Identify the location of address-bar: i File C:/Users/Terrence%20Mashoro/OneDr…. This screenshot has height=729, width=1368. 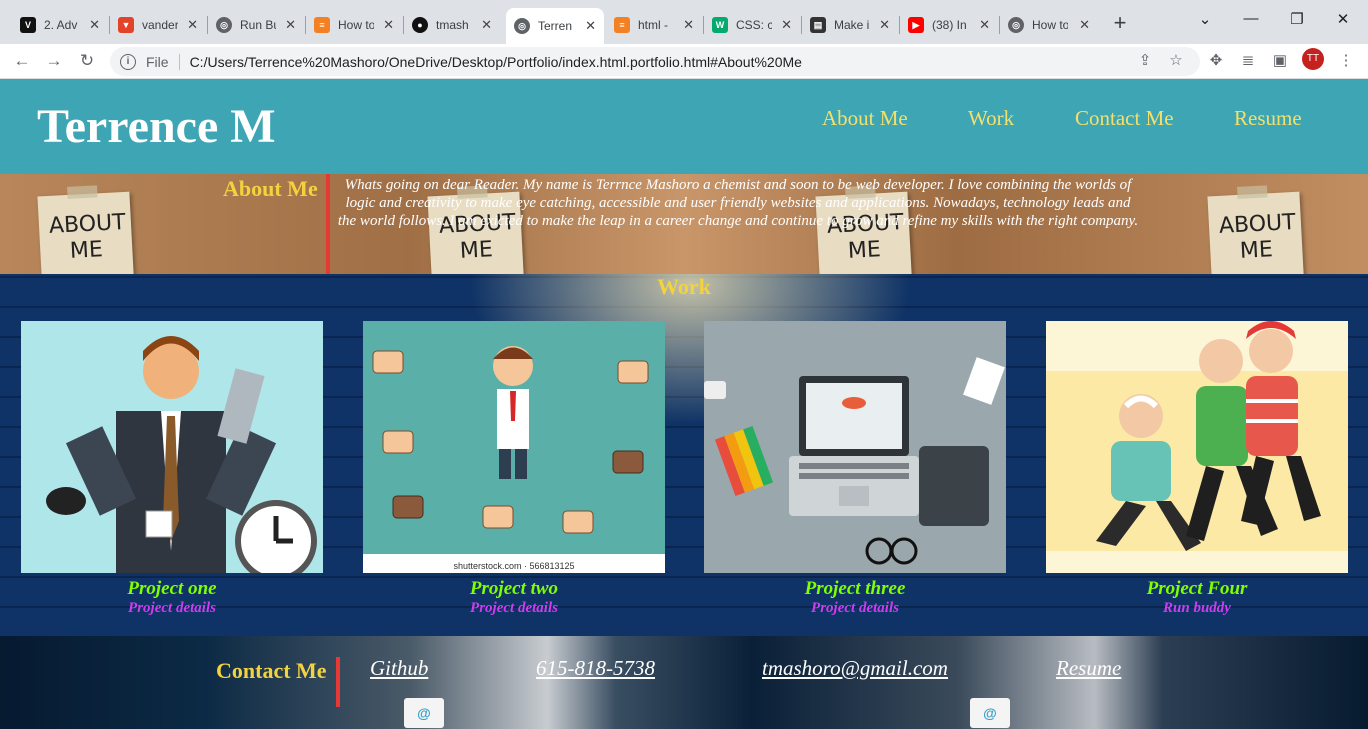
(655, 61).